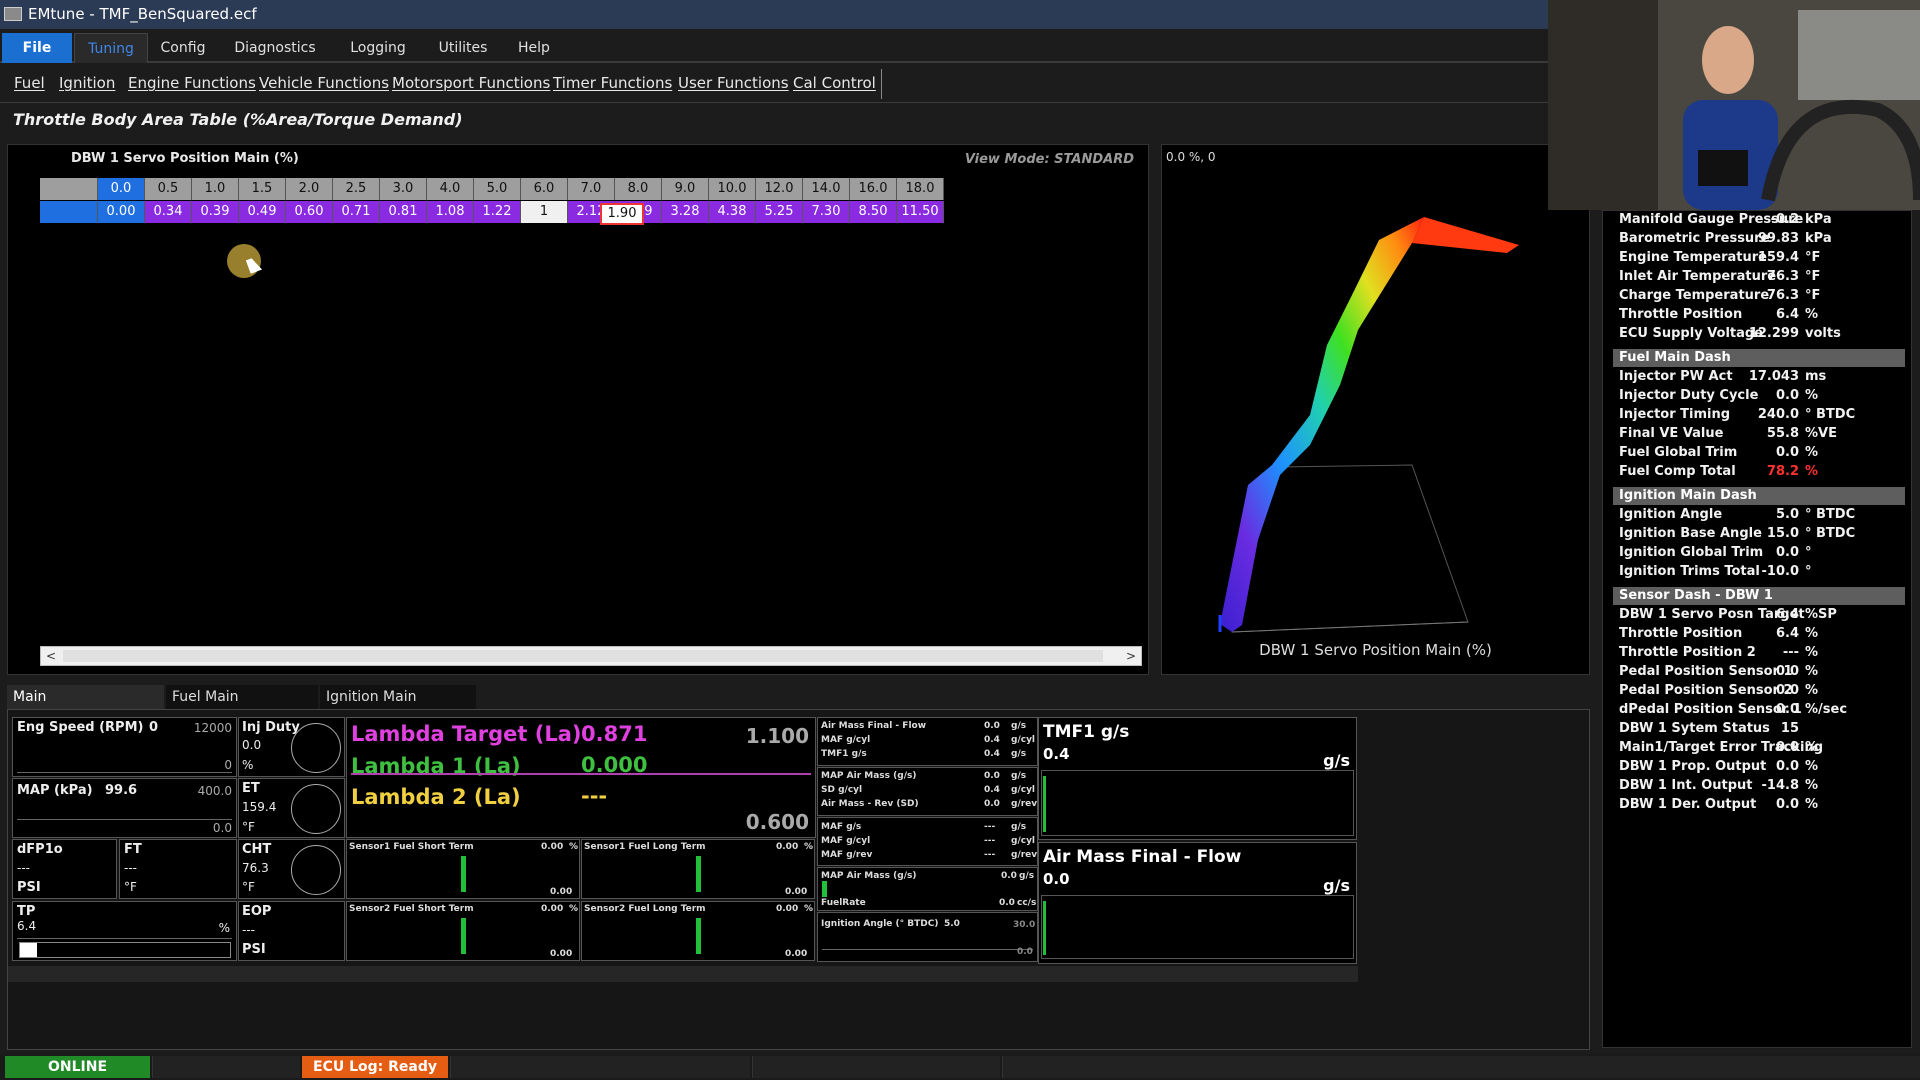  What do you see at coordinates (262, 212) in the screenshot?
I see `table-cell: 0.49` at bounding box center [262, 212].